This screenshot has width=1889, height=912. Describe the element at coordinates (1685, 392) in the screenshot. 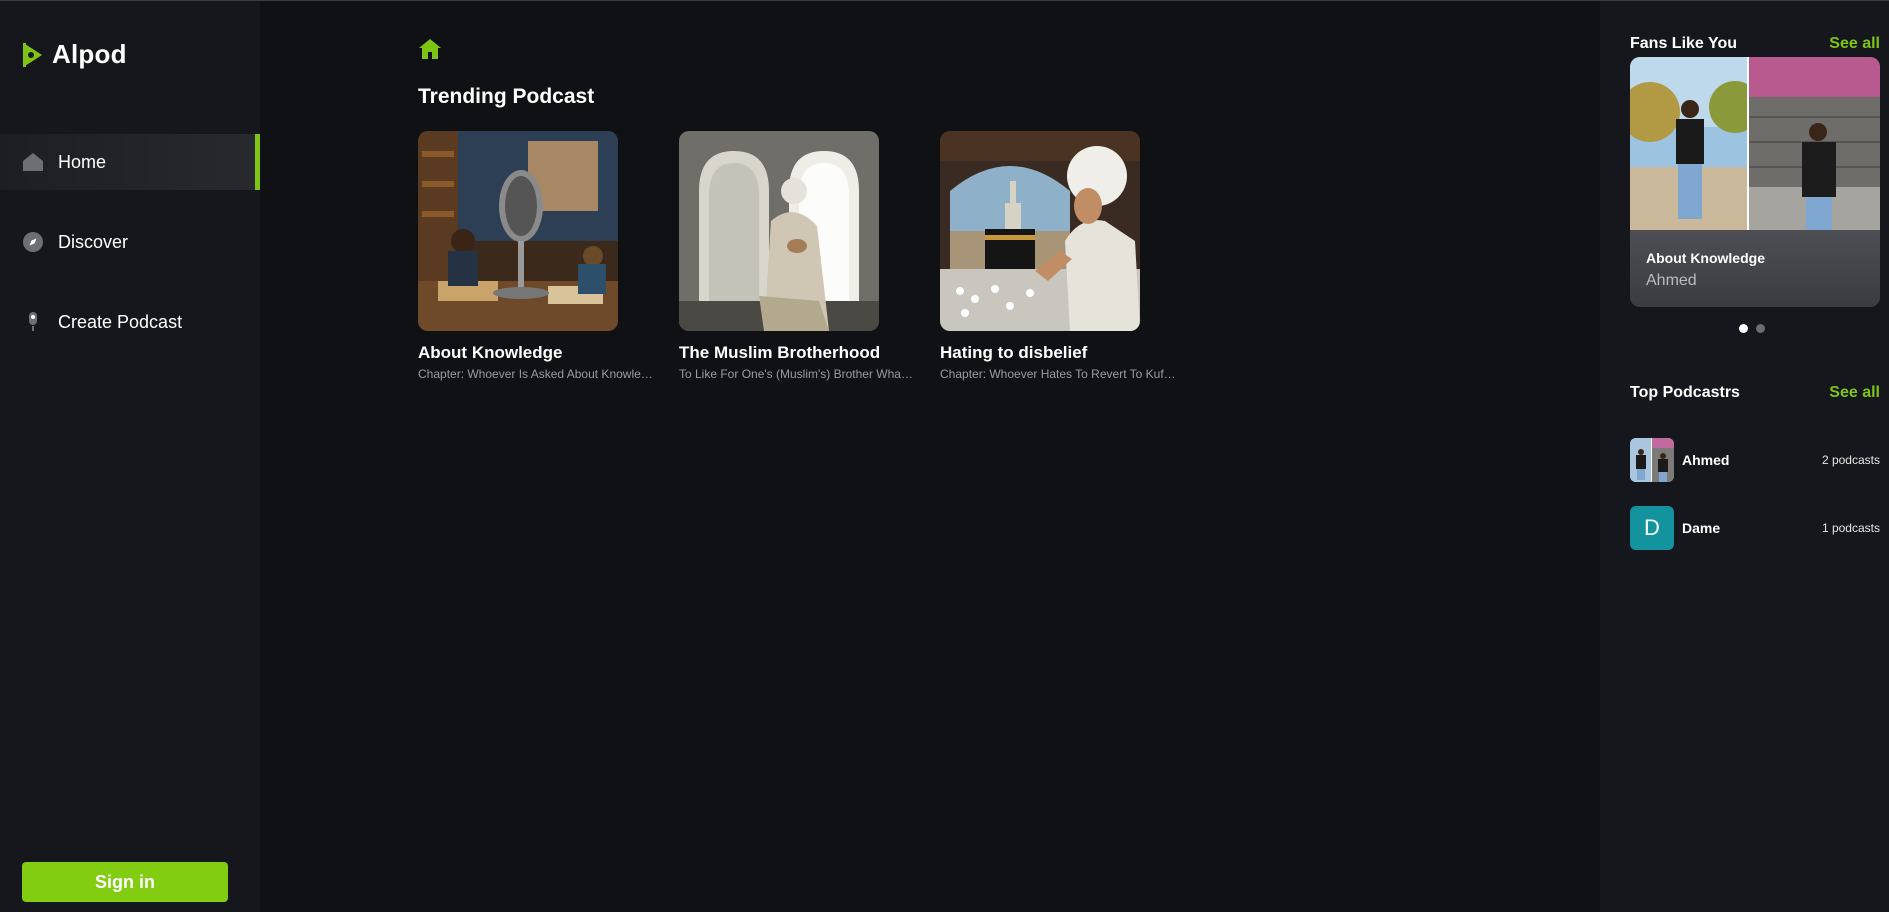

I see `top-podcasters-title: Top Podcastrs` at that location.